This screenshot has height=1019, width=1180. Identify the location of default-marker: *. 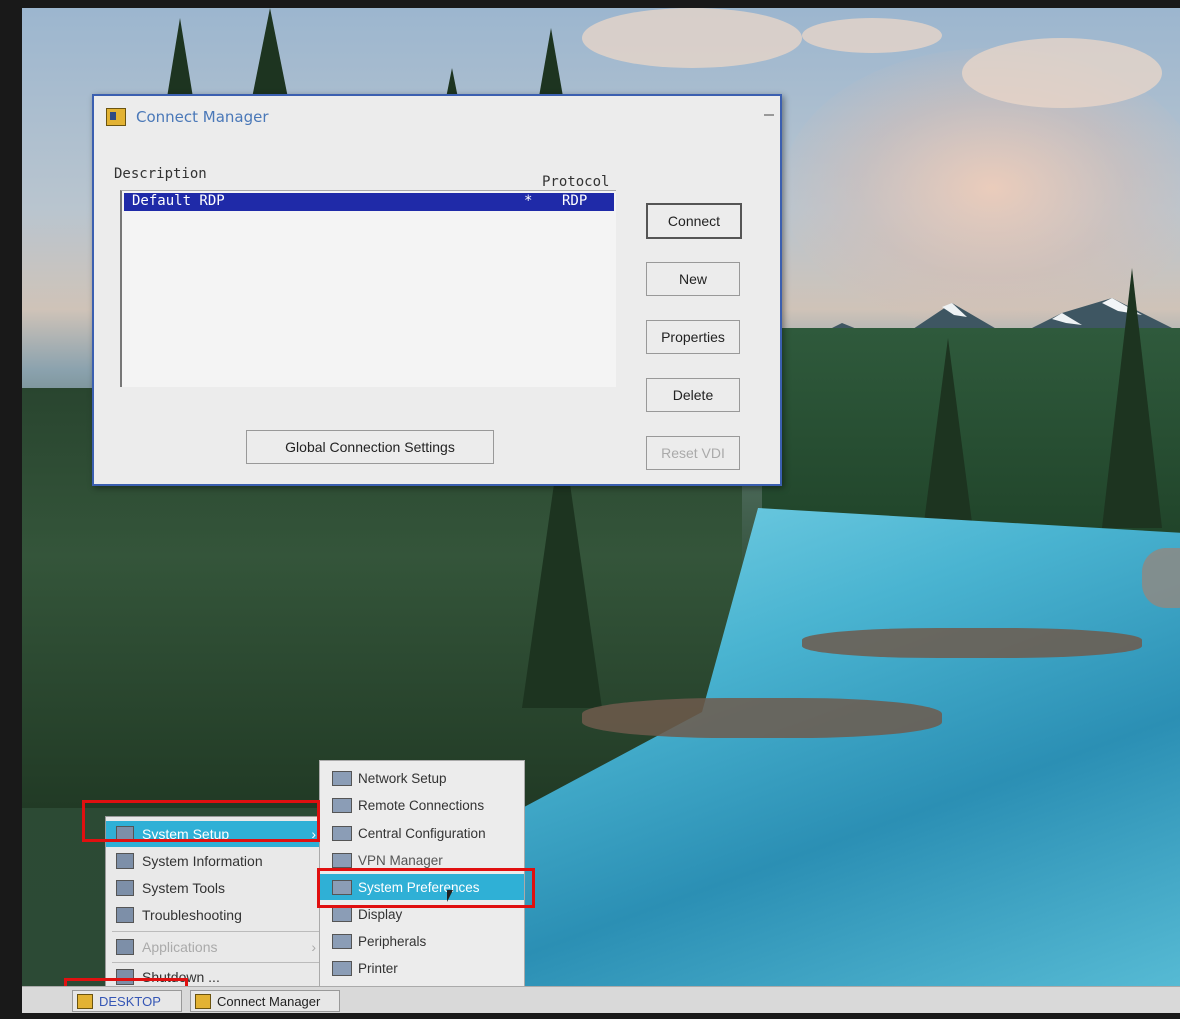
(528, 201).